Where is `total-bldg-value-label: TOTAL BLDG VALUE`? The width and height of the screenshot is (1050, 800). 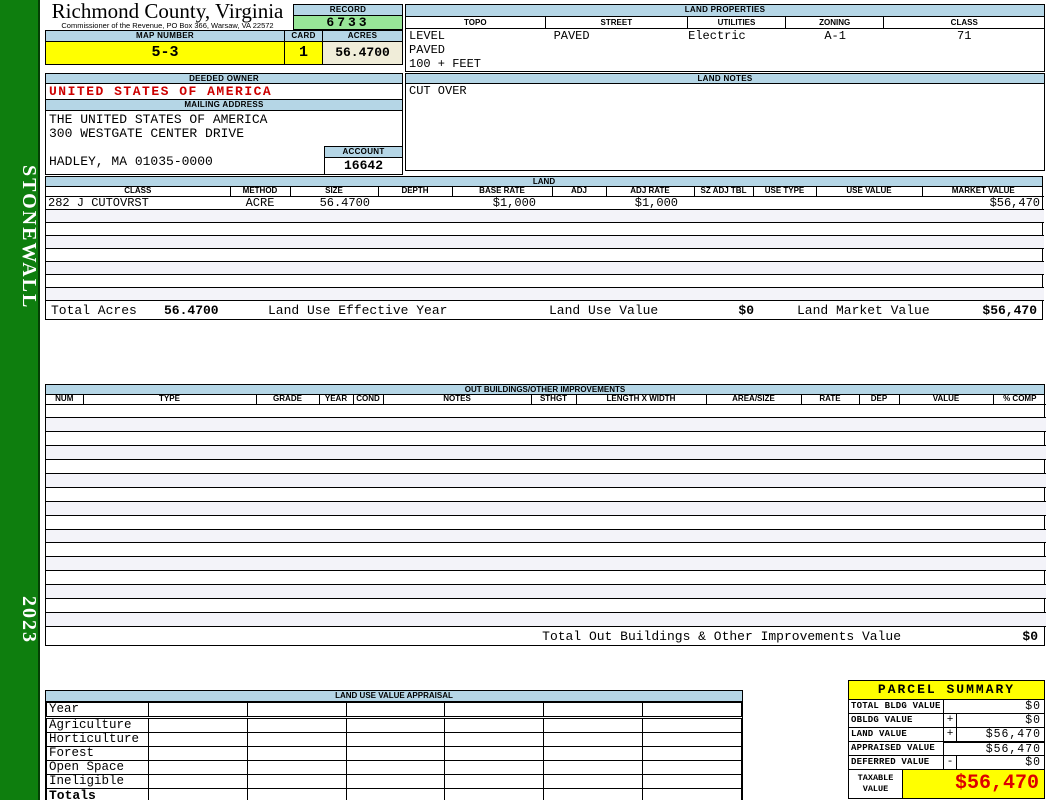 total-bldg-value-label: TOTAL BLDG VALUE is located at coordinates (896, 706).